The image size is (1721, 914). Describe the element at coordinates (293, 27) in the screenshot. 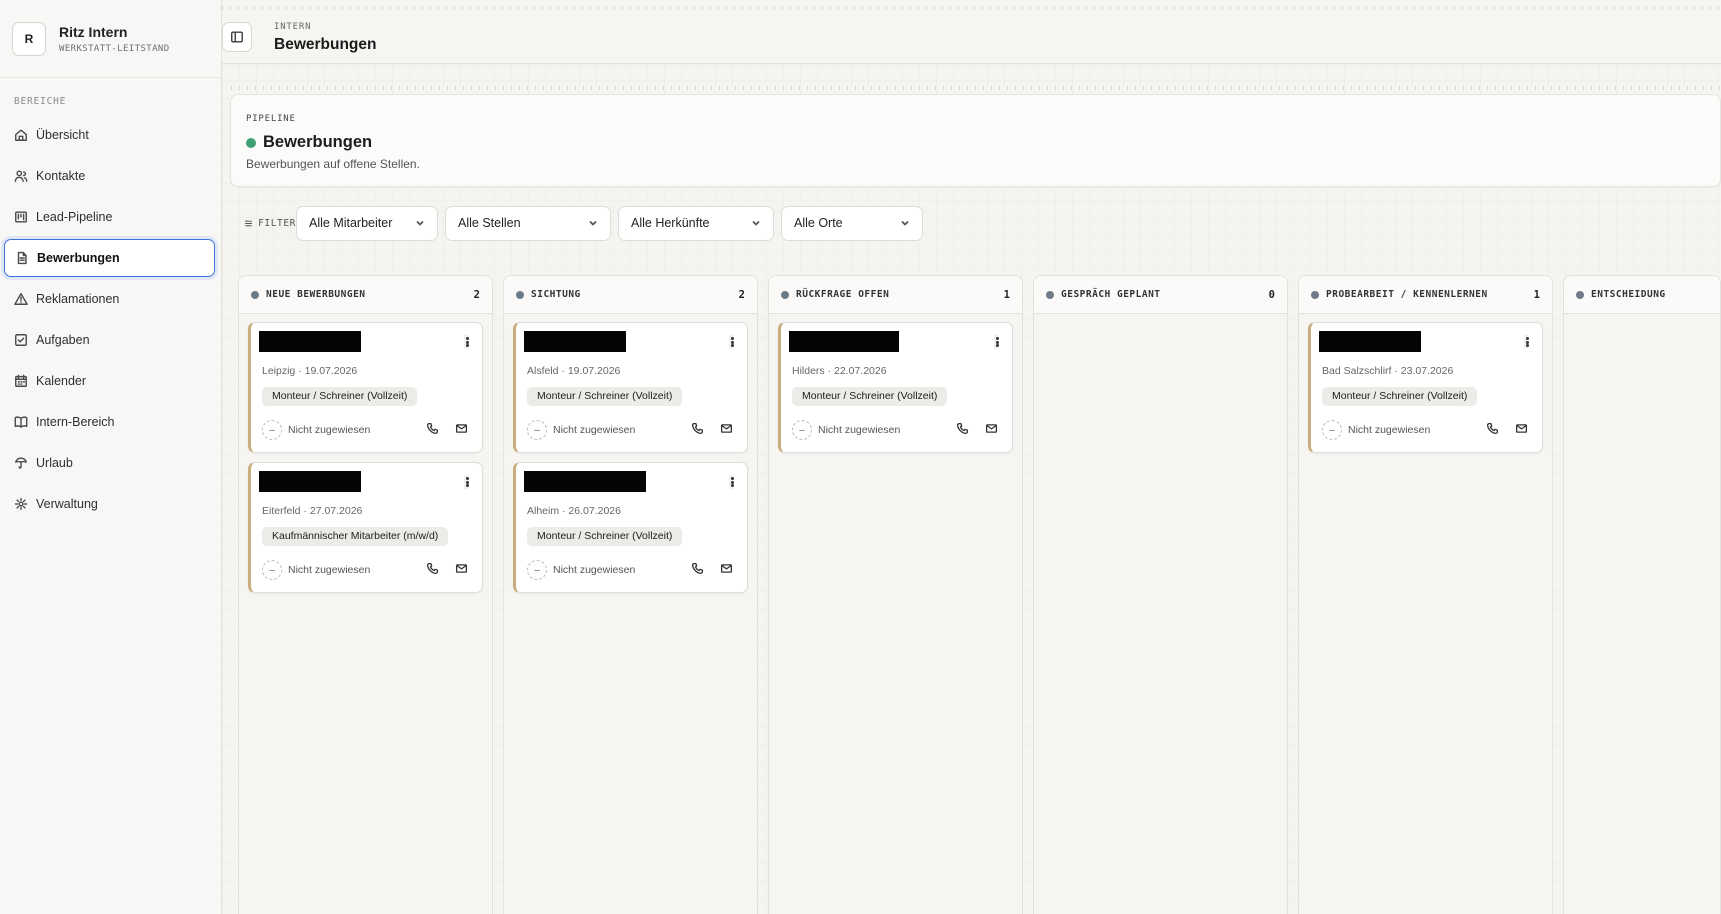

I see `breadcrumb: INTERN` at that location.